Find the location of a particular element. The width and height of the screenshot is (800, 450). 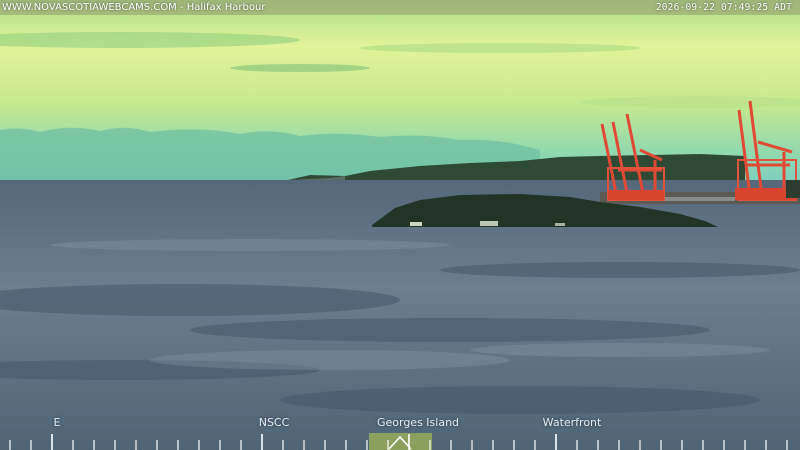

timestamp: 2026-09-22 07:49:25 ADT is located at coordinates (723, 7).